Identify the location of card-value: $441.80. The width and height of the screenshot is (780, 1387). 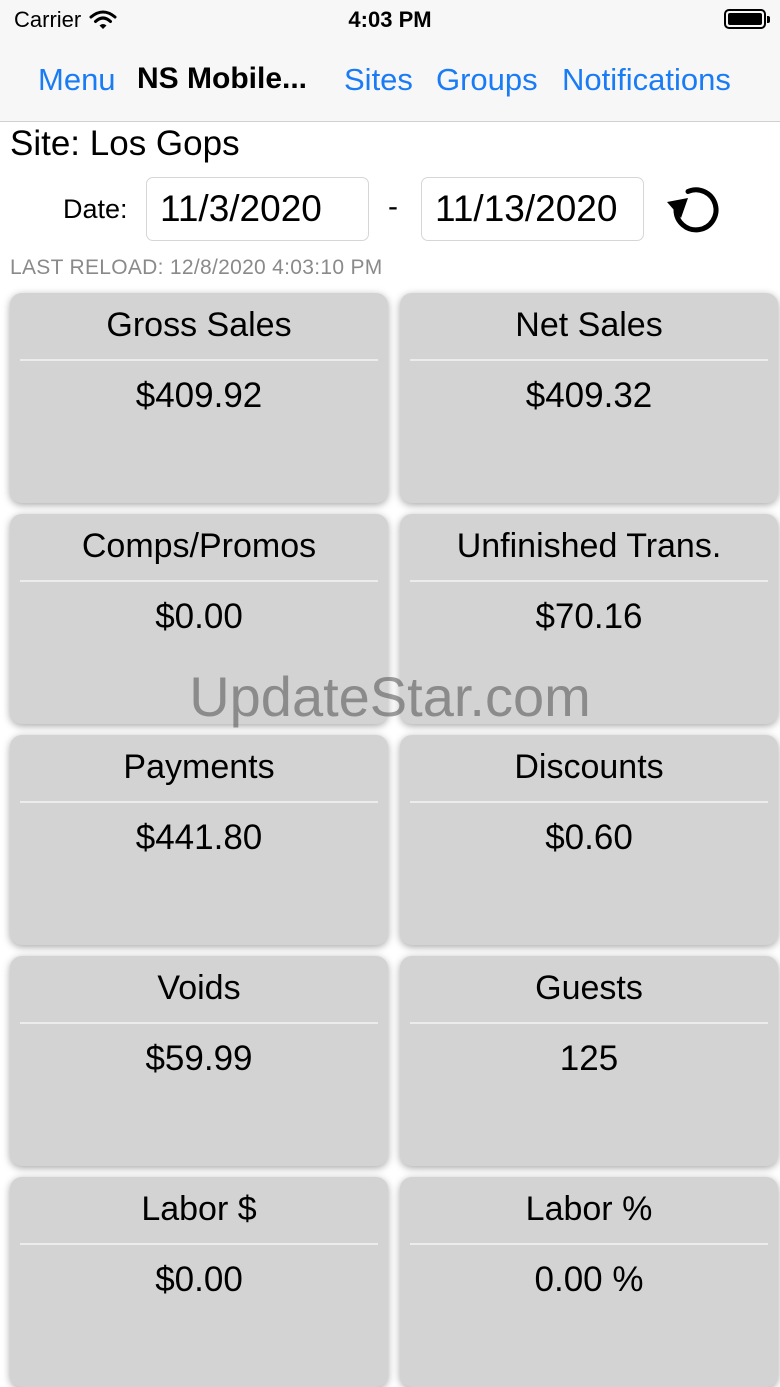
(199, 837).